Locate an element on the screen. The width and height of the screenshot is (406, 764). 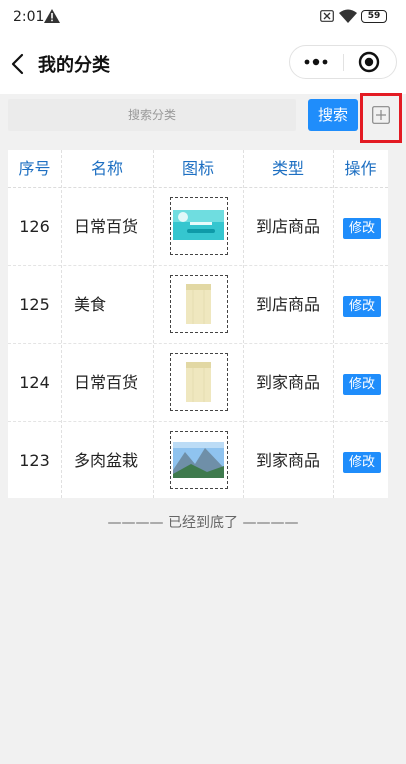
row-id: 124 is located at coordinates (34, 382).